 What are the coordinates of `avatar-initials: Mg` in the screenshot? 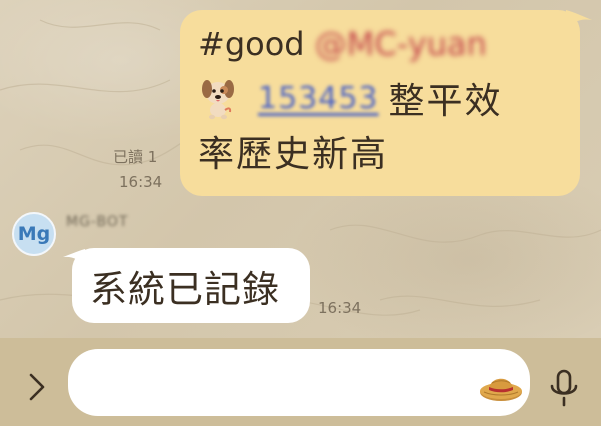 It's located at (34, 234).